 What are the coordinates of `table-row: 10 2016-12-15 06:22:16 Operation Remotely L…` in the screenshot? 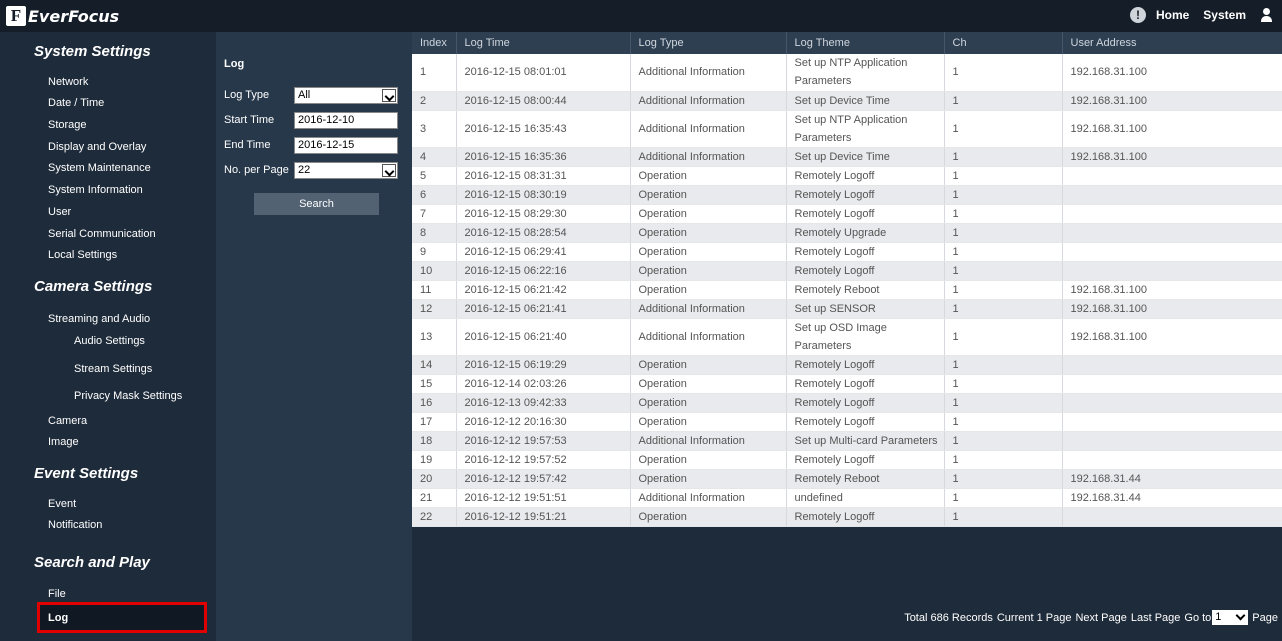 It's located at (847, 271).